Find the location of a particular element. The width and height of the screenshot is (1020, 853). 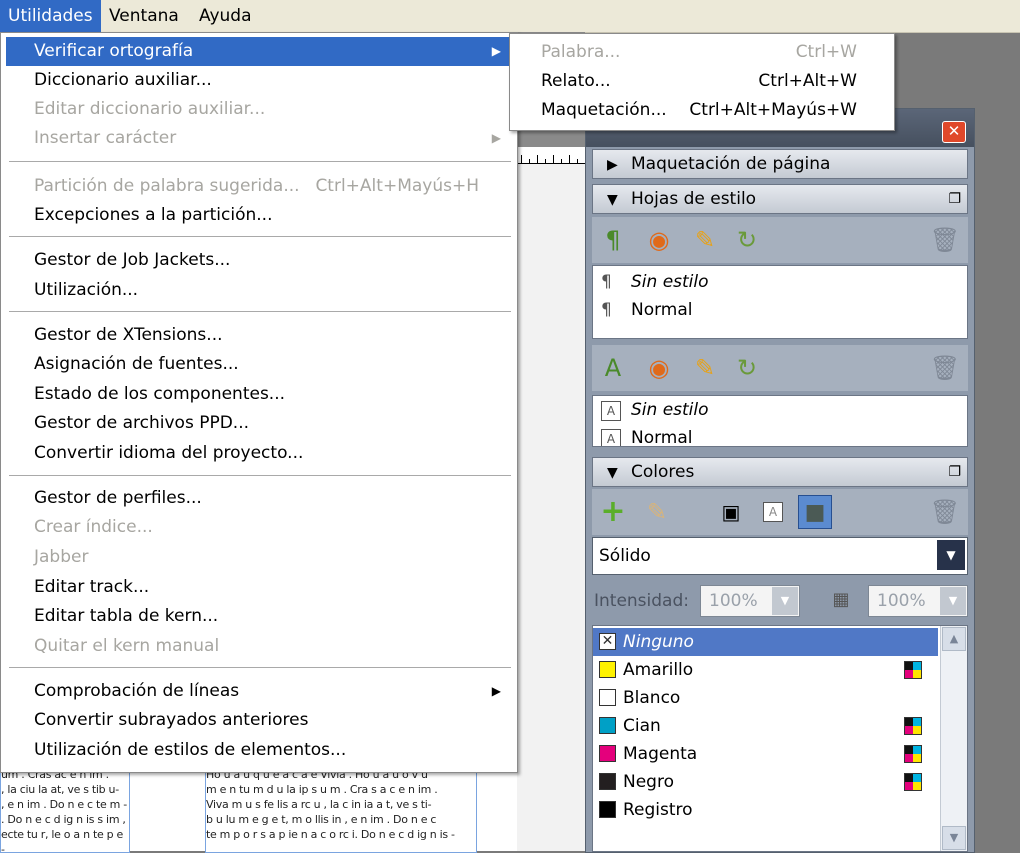

character-style-toolbar: A ◉ ✎ ↻ 🗑 is located at coordinates (780, 368).